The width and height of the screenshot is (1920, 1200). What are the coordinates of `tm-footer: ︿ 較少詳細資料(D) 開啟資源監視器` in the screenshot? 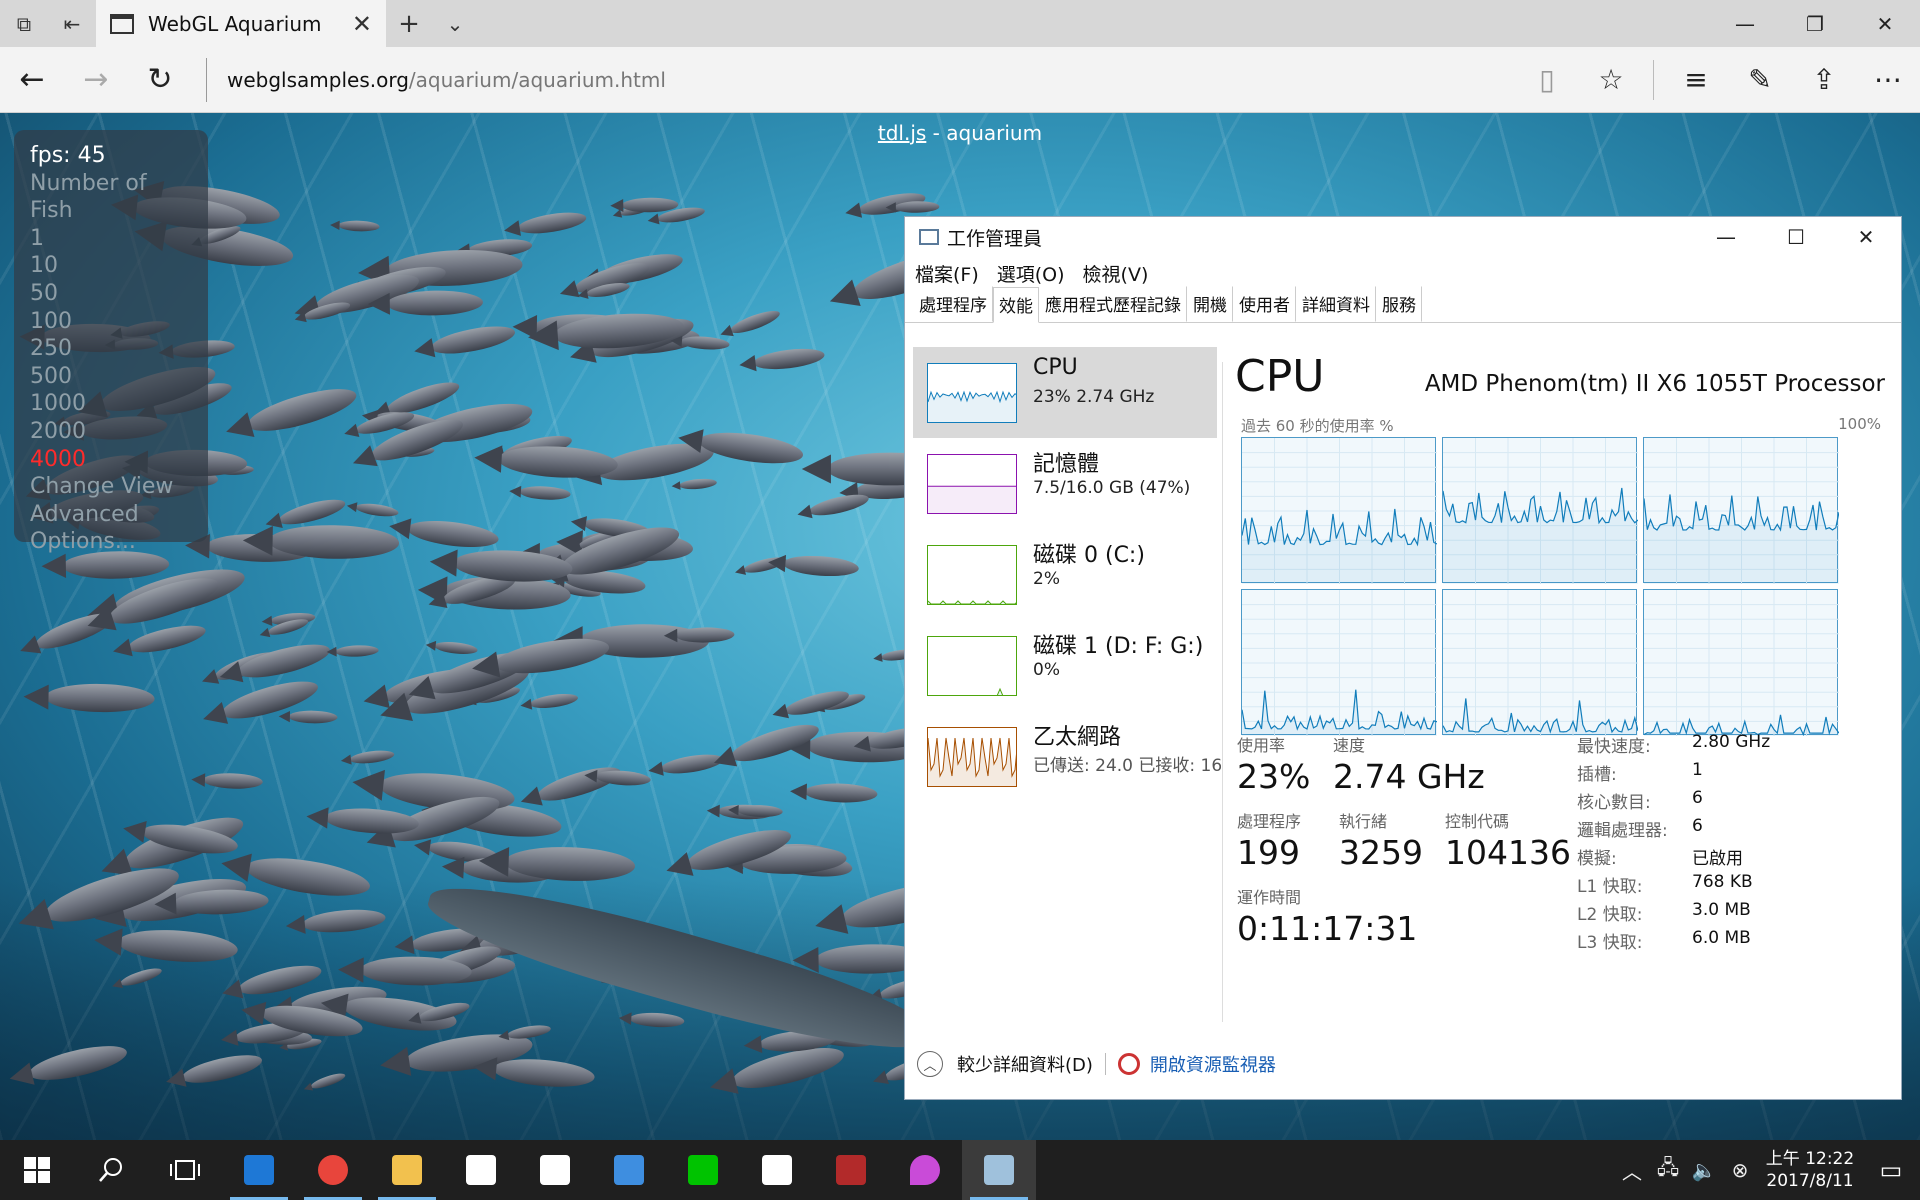 It's located at (1096, 1064).